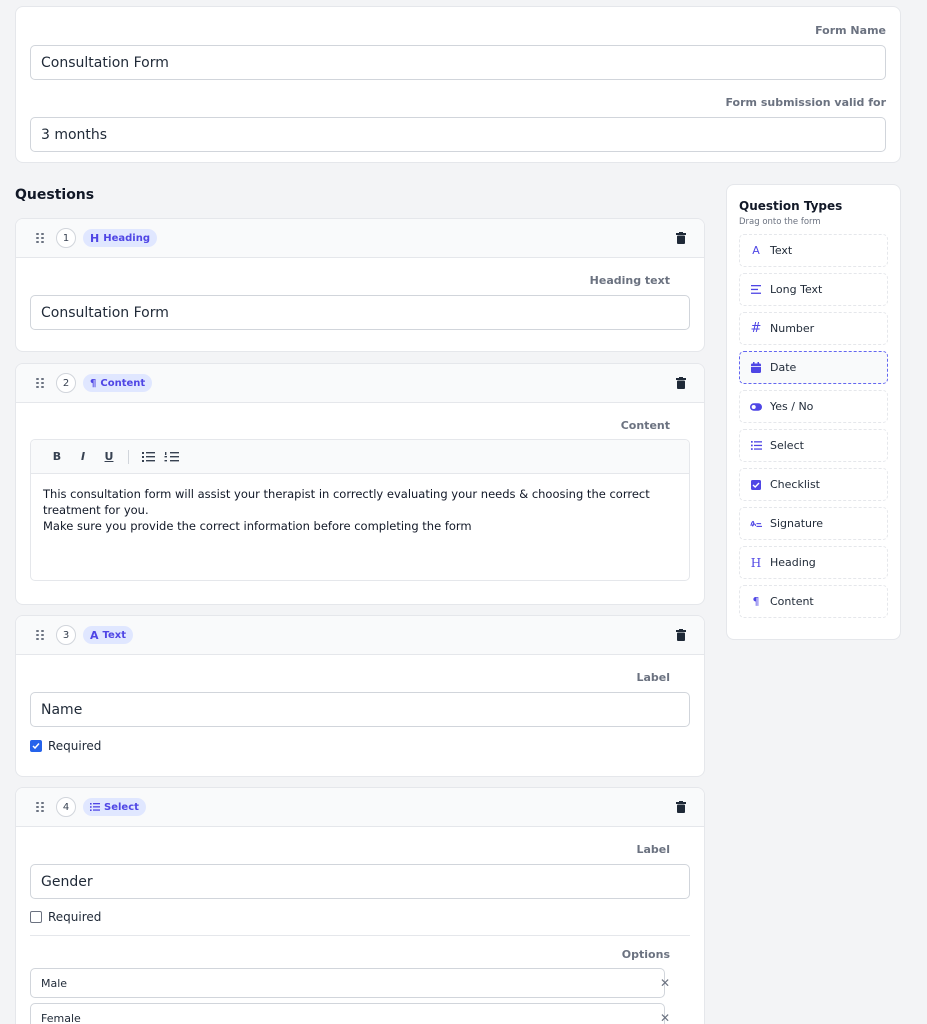 Image resolution: width=927 pixels, height=1024 pixels. What do you see at coordinates (792, 406) in the screenshot?
I see `question-type-label: Yes / No` at bounding box center [792, 406].